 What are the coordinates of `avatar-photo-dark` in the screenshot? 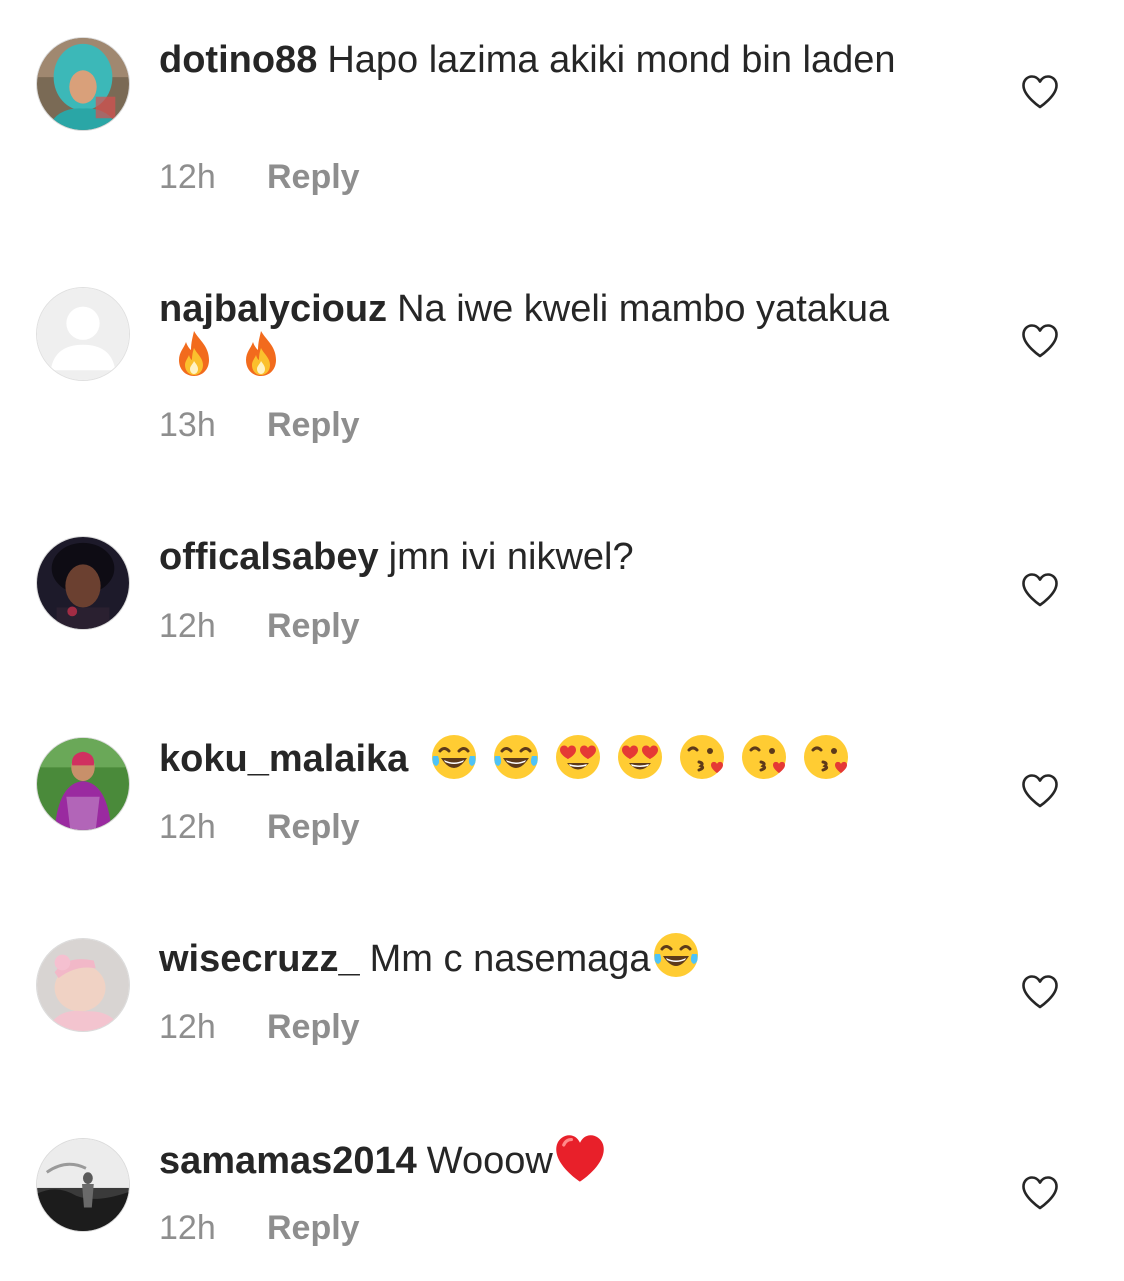 It's located at (83, 583).